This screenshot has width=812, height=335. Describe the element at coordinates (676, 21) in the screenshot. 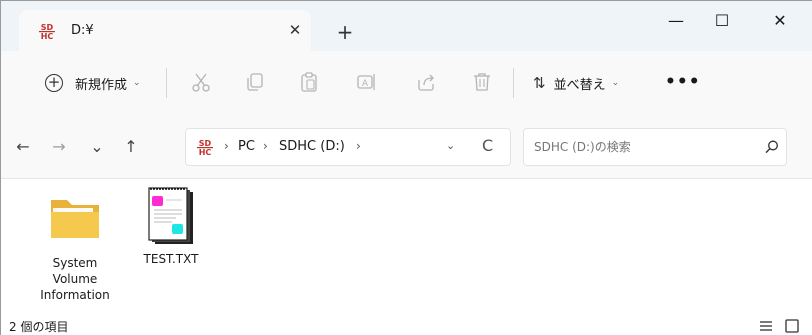

I see `minimize-button: —` at that location.